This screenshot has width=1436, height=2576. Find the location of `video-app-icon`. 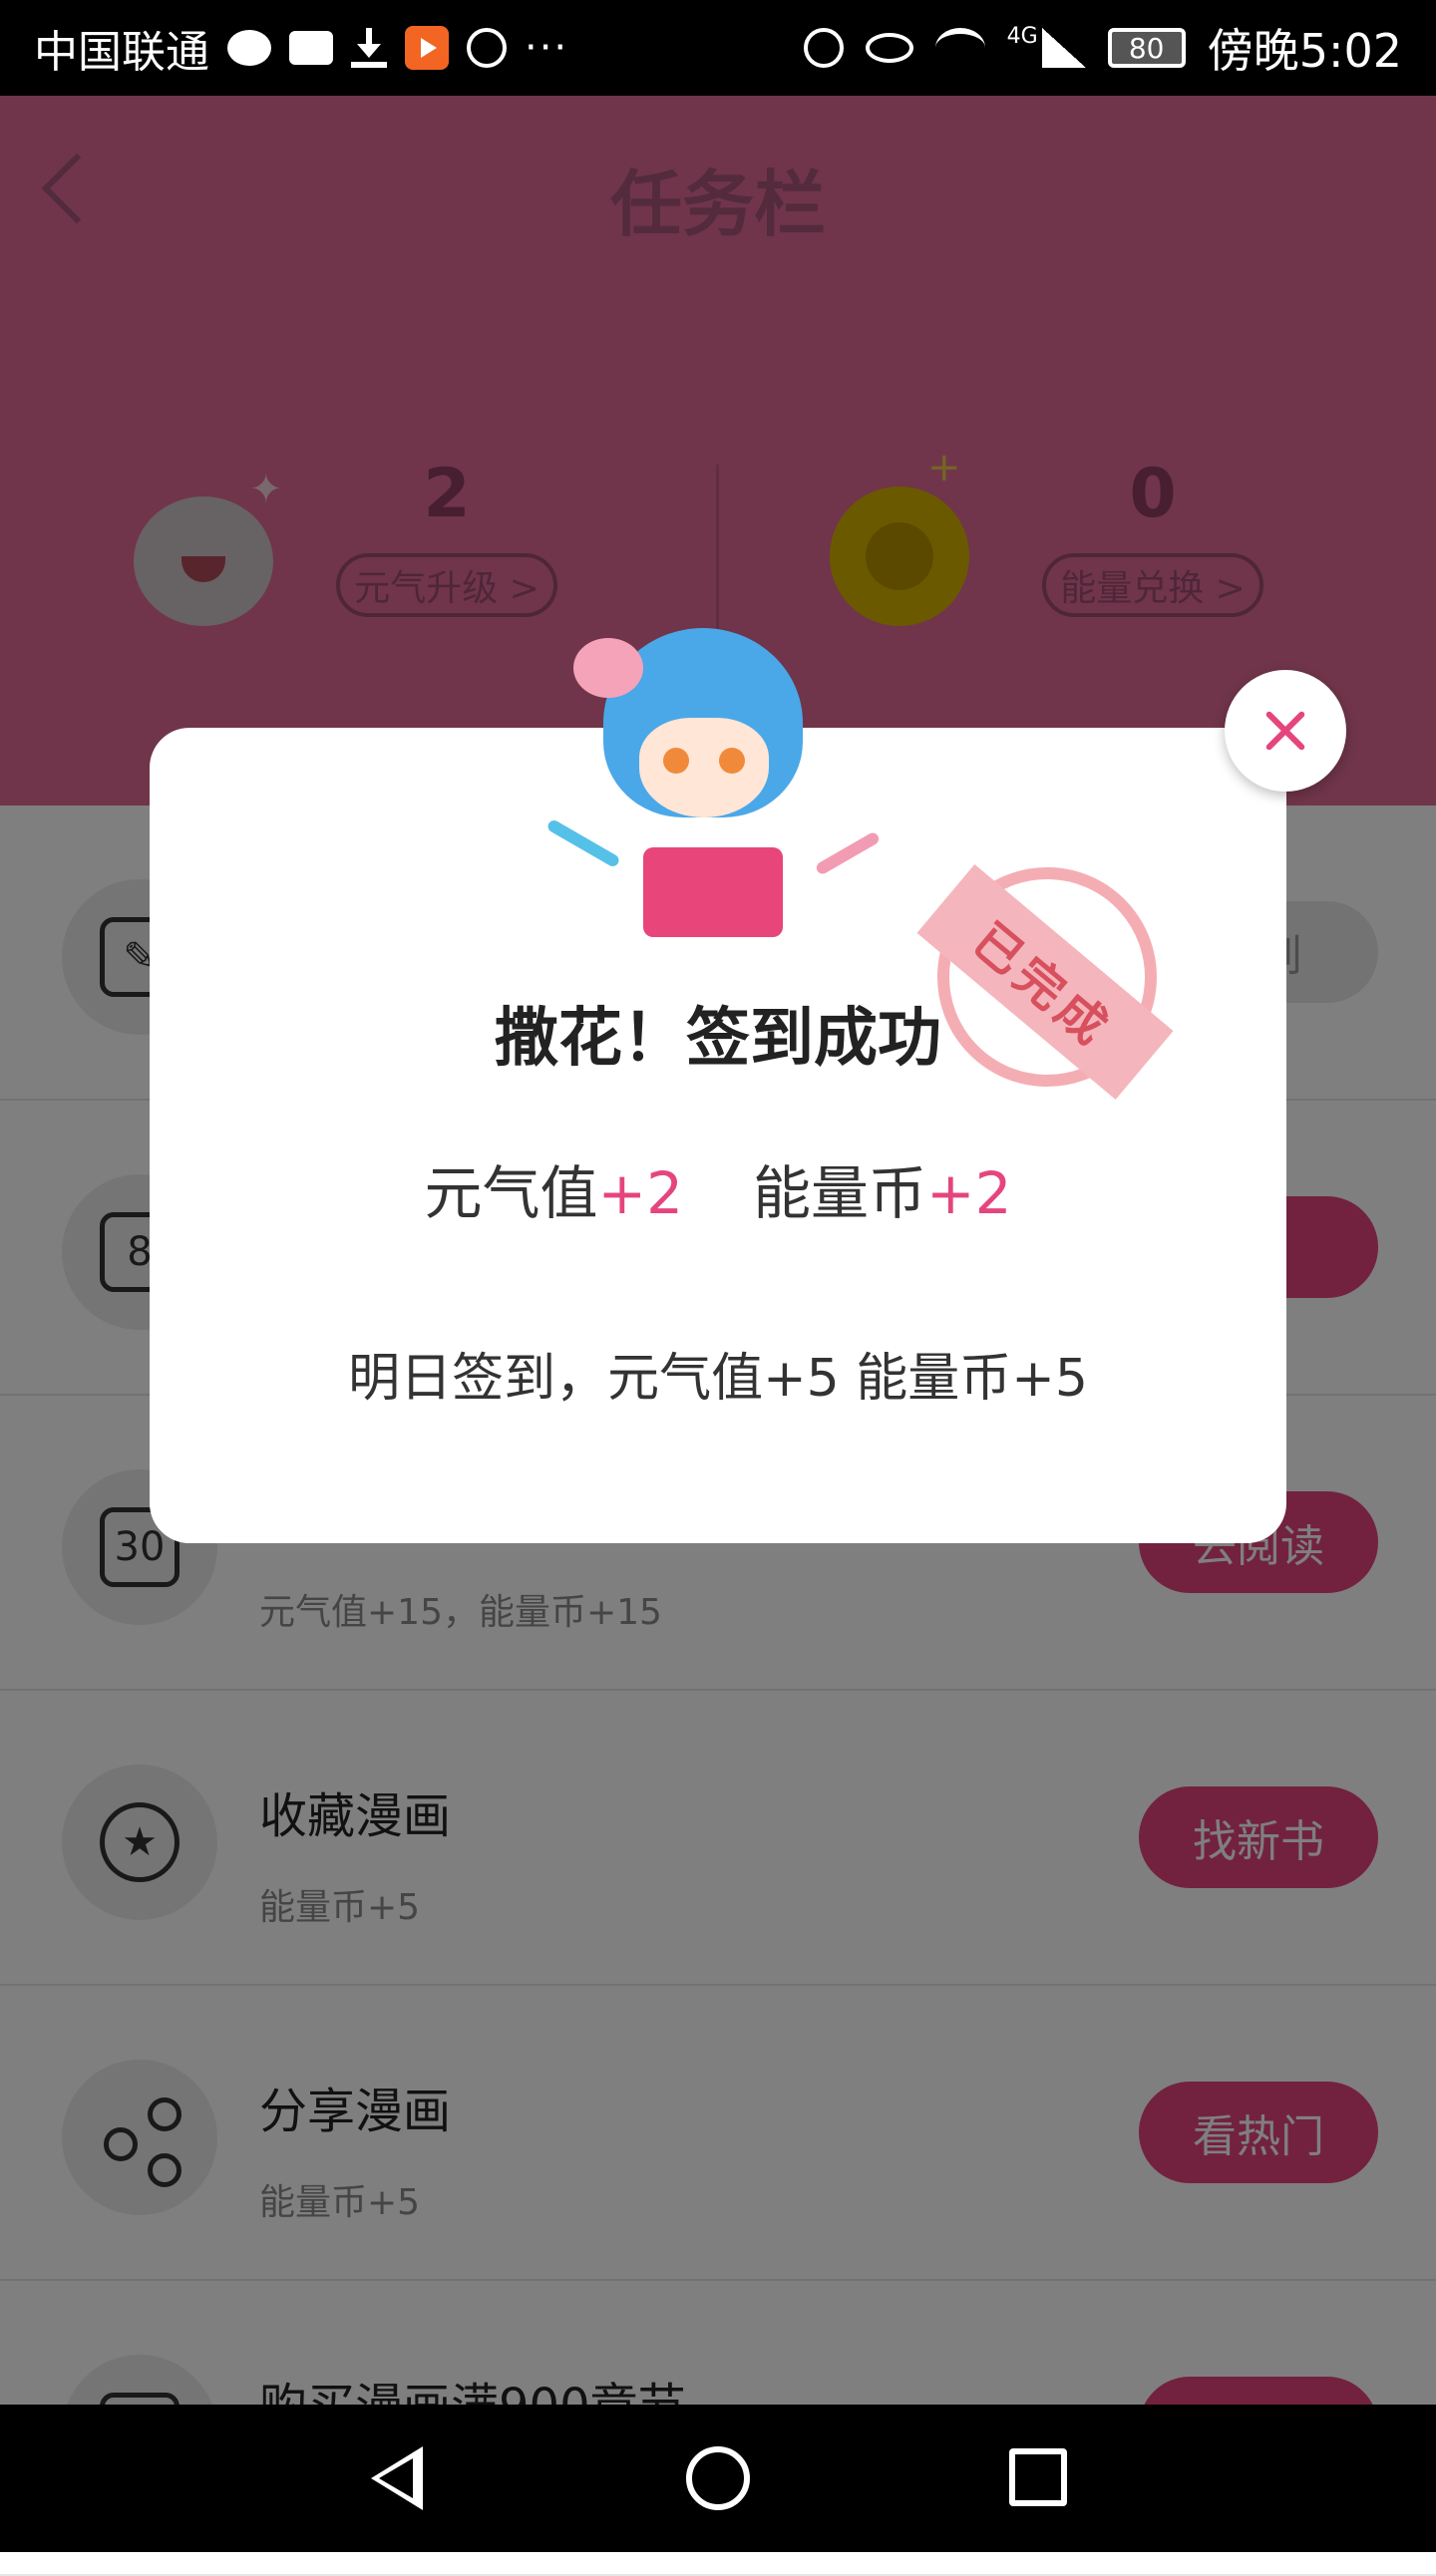

video-app-icon is located at coordinates (427, 48).